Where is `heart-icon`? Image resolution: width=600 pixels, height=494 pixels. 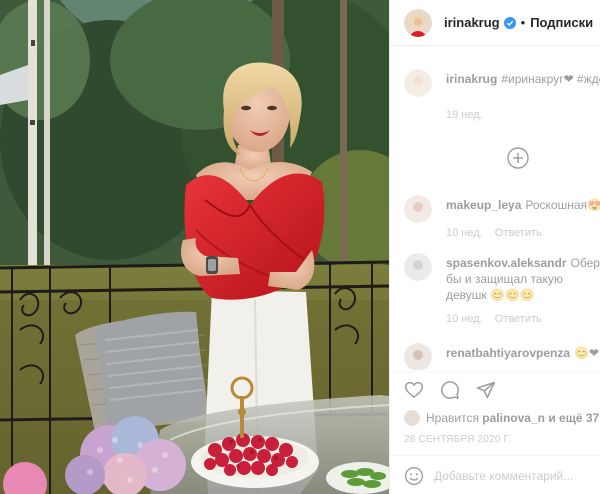
heart-icon is located at coordinates (414, 390).